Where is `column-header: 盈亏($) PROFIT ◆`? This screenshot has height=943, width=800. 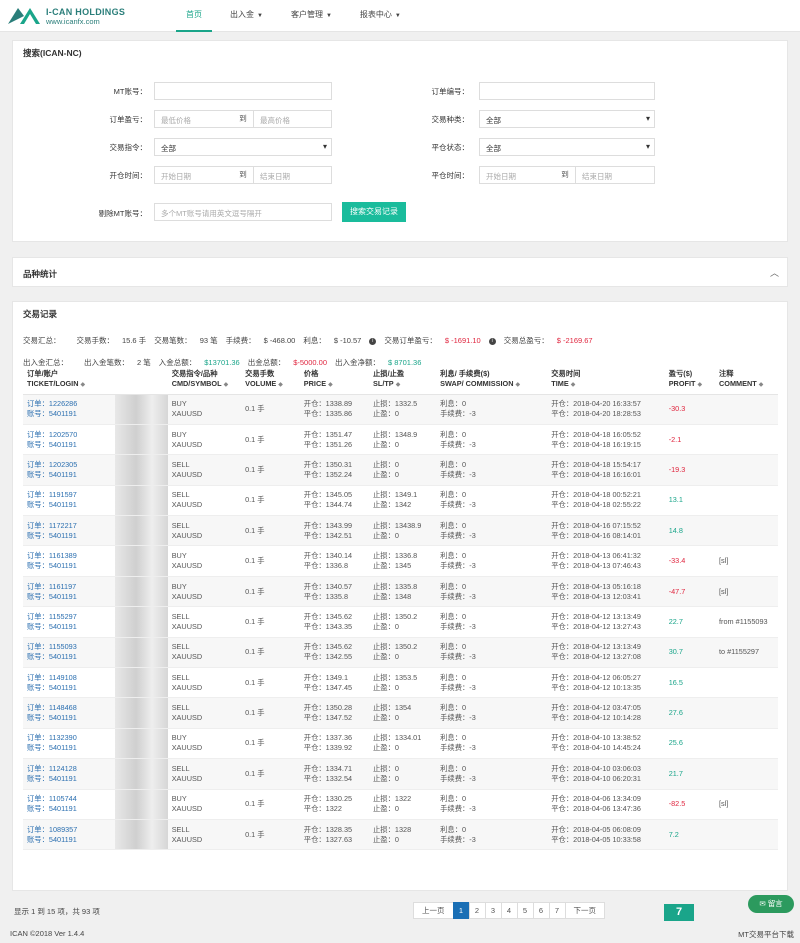
column-header: 盈亏($) PROFIT ◆ is located at coordinates (690, 380).